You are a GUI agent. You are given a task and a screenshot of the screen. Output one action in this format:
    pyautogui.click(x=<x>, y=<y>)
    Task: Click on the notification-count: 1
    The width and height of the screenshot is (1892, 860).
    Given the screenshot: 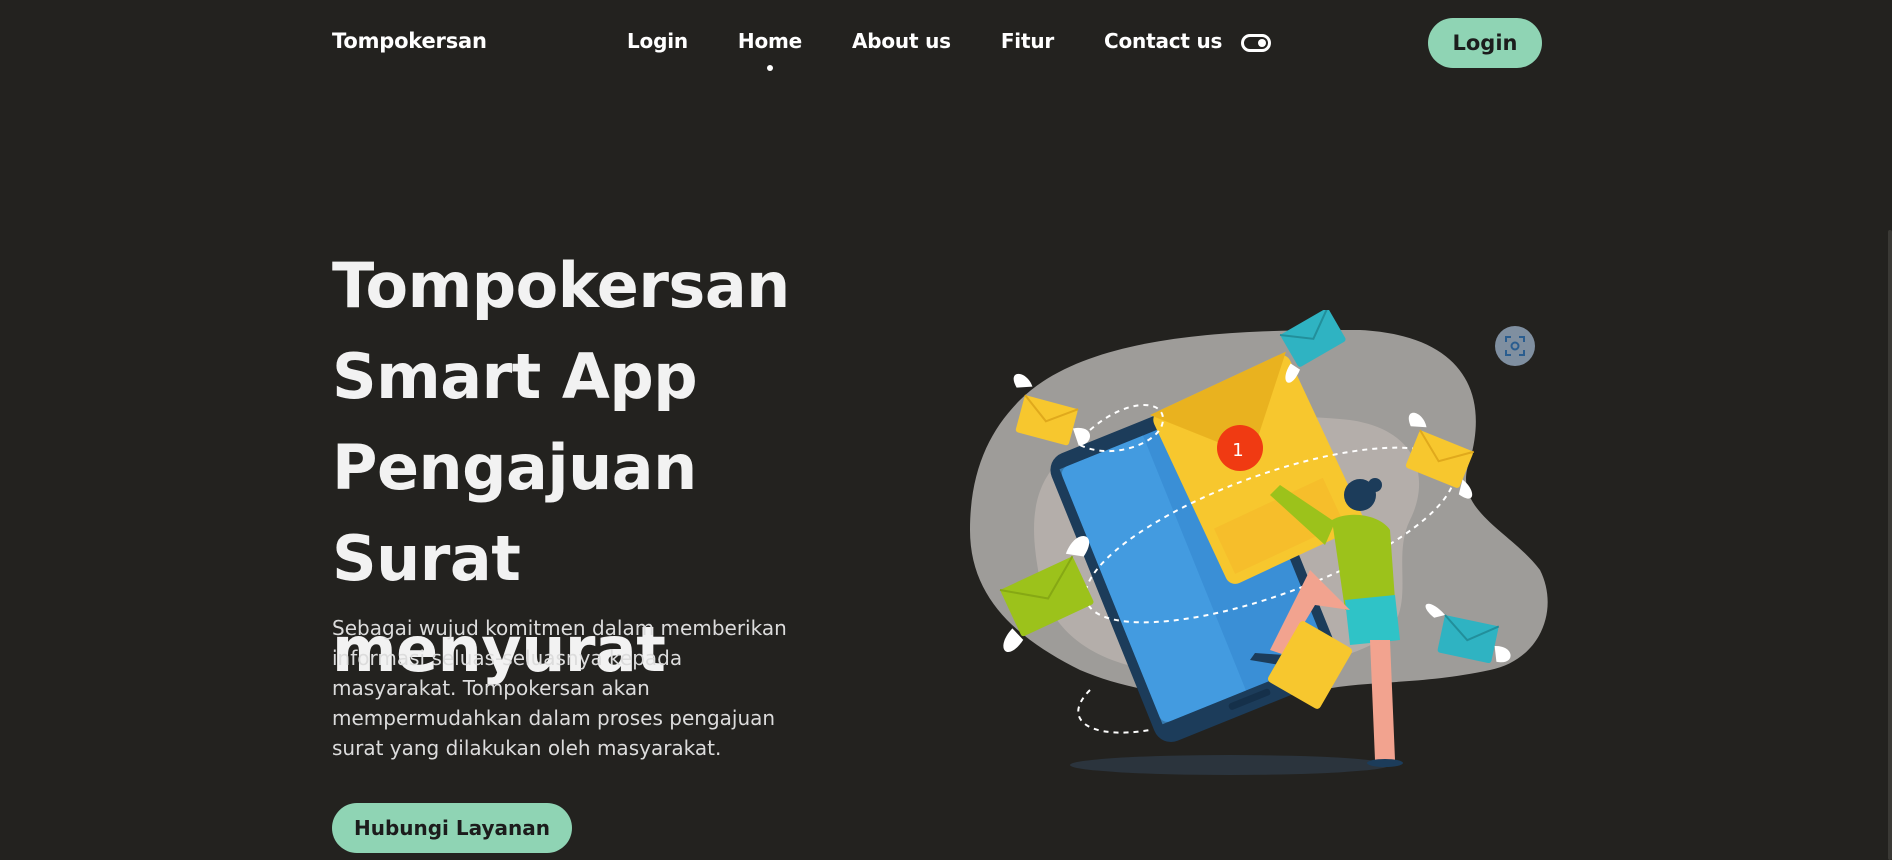 What is the action you would take?
    pyautogui.click(x=1237, y=450)
    